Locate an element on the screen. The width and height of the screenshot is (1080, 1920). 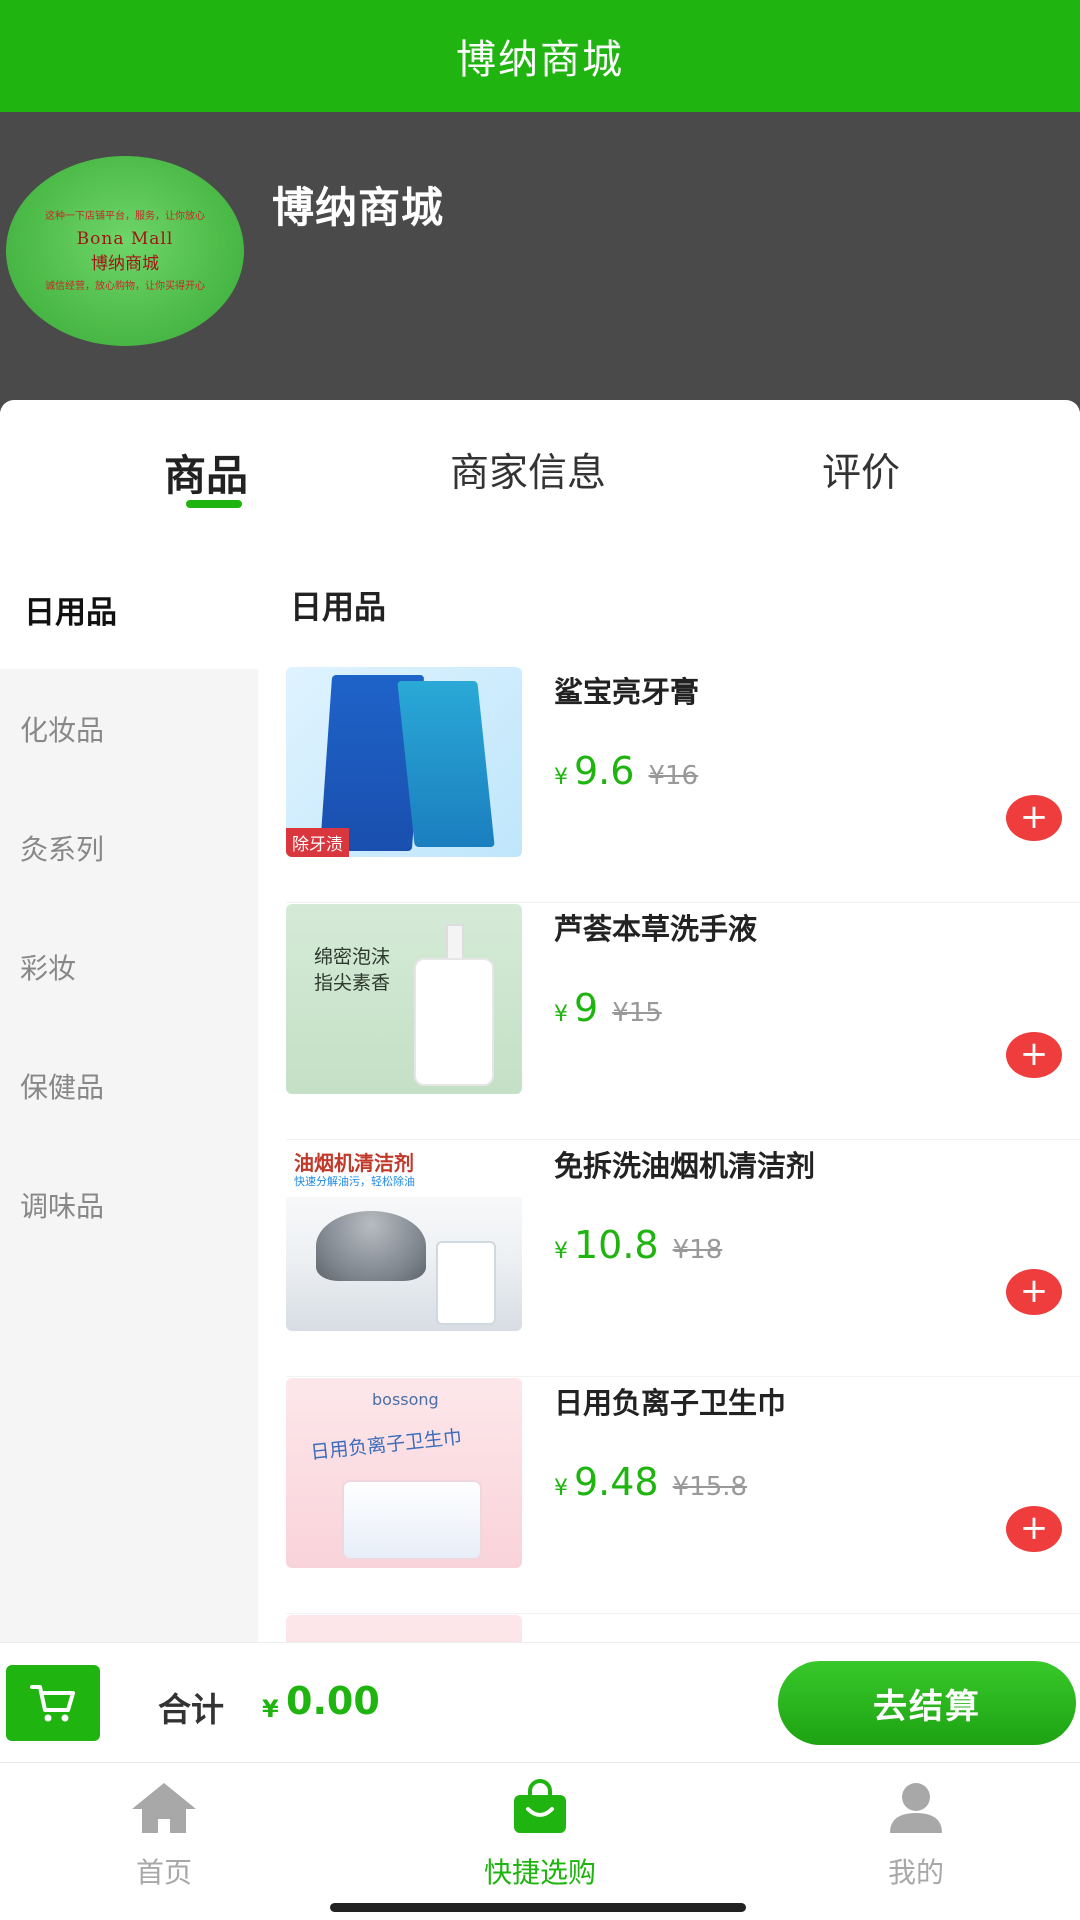
image-caption-line: 指尖素香 is located at coordinates (352, 983).